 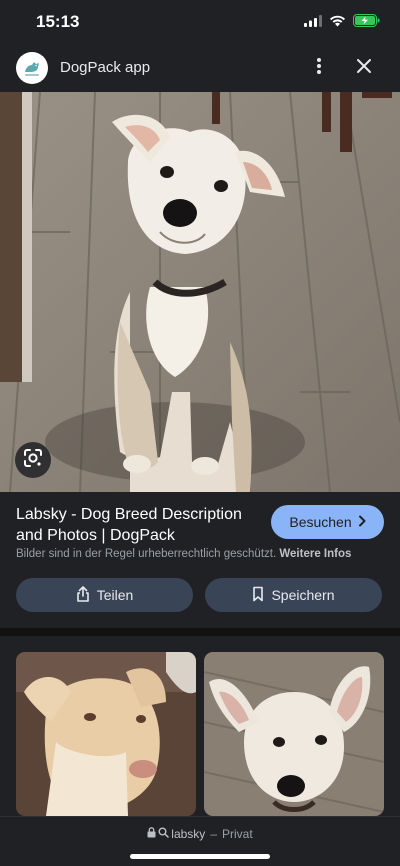 I want to click on share-button: Teilen, so click(x=104, y=595).